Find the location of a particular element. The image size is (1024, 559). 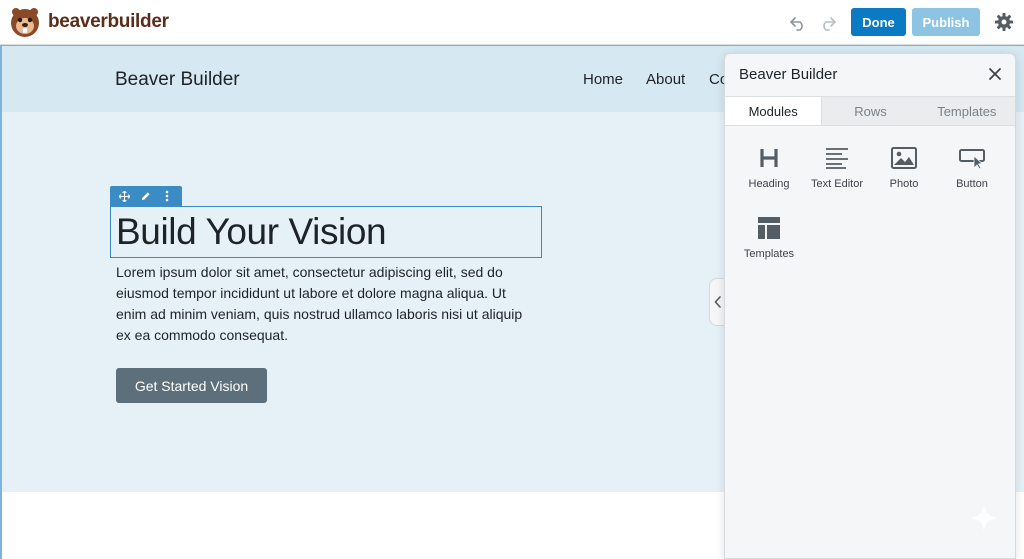

module-label: Text Editor is located at coordinates (837, 184).